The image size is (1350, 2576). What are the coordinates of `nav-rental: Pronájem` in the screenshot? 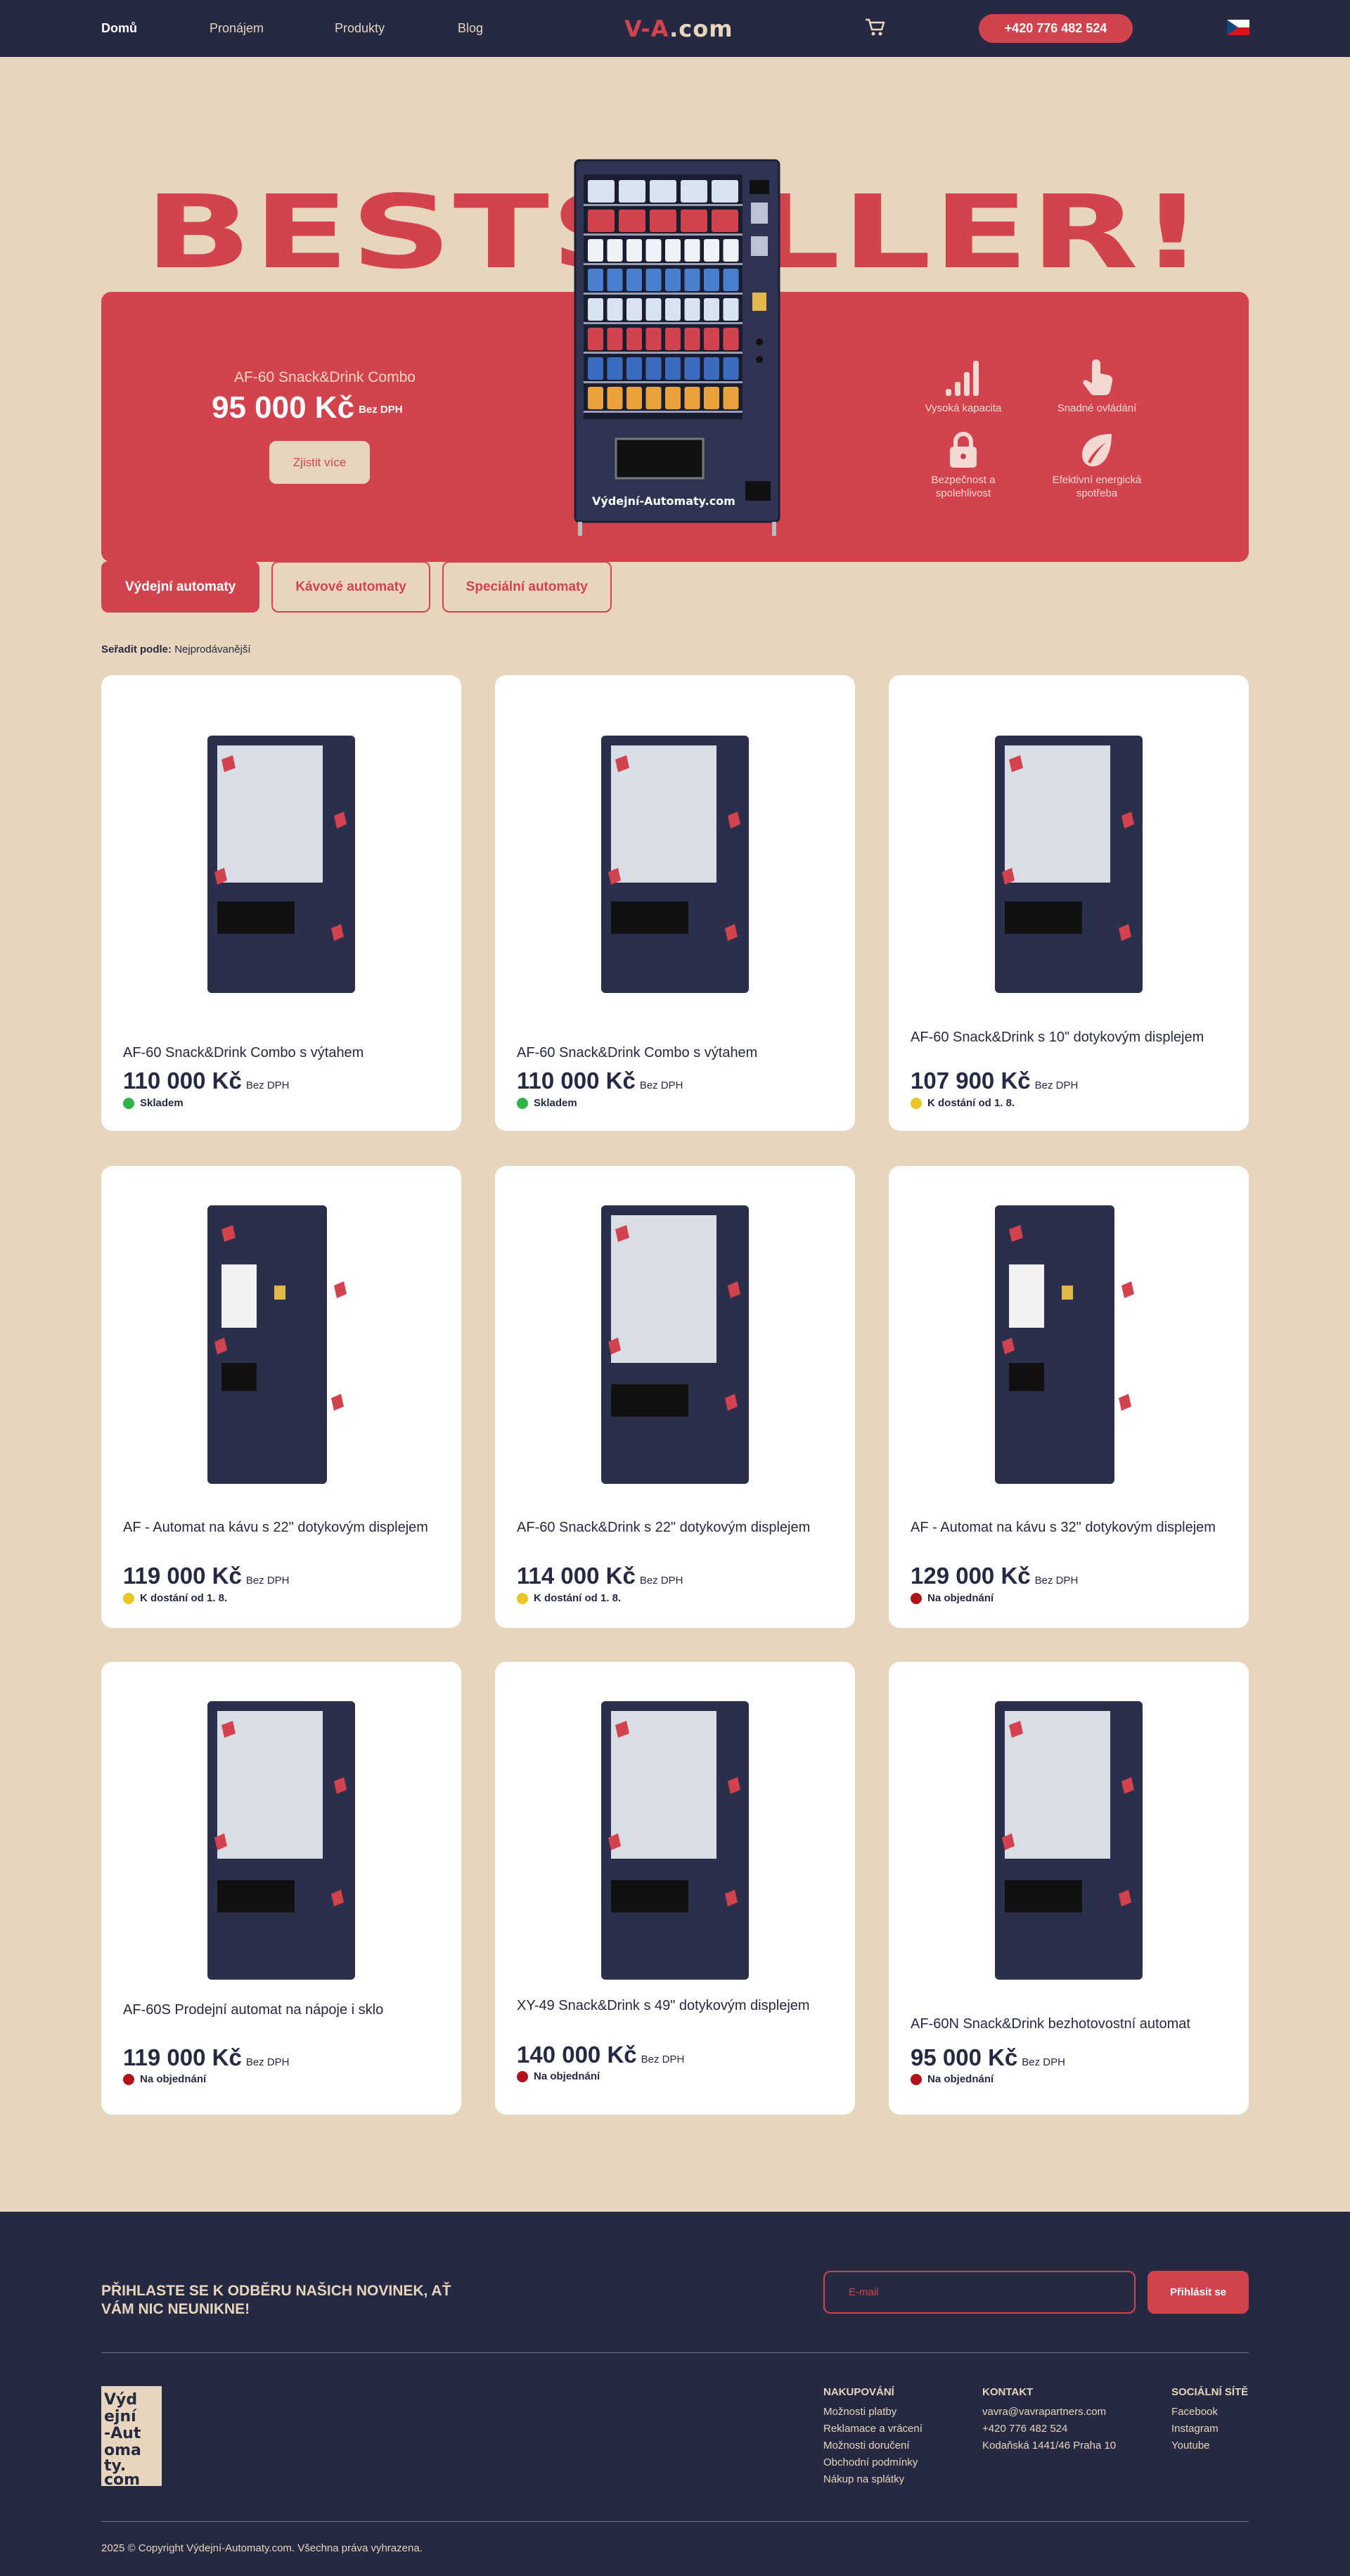 It's located at (237, 28).